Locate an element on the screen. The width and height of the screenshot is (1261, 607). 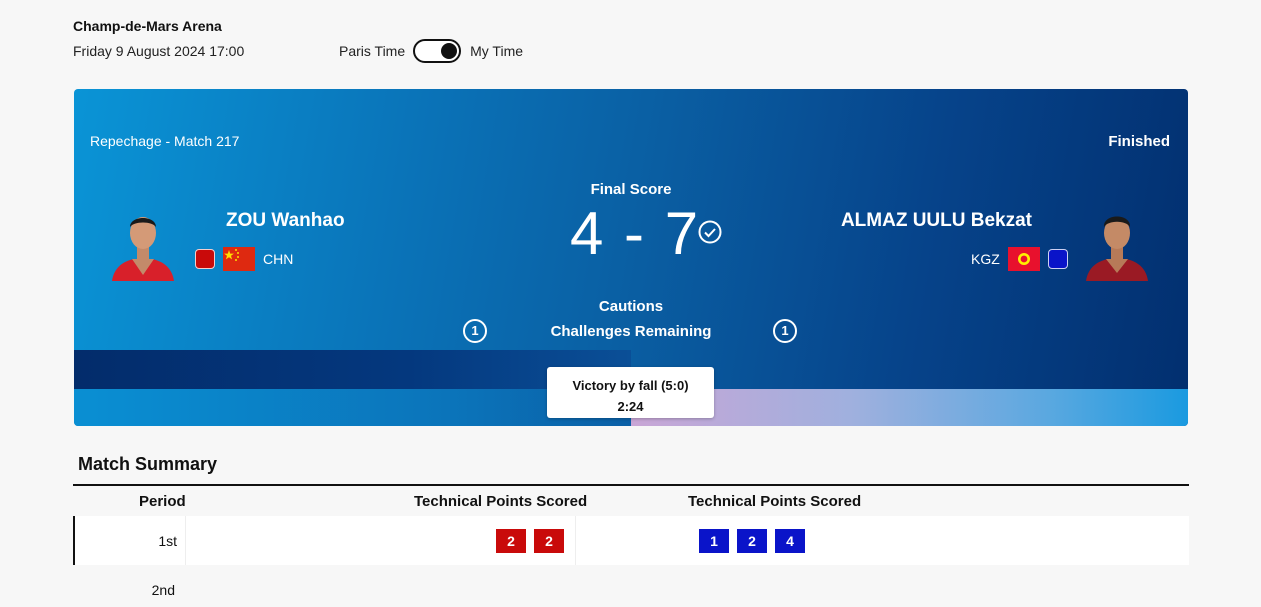
blue-corner-badge is located at coordinates (1057, 259).